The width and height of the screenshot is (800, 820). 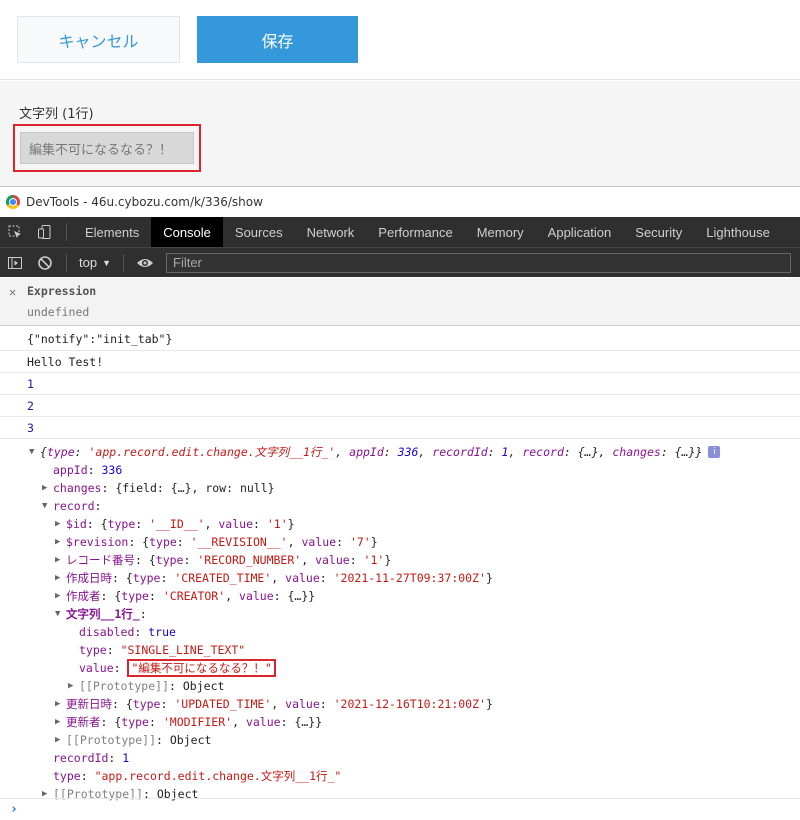 What do you see at coordinates (500, 232) in the screenshot?
I see `tab-memory: Memory` at bounding box center [500, 232].